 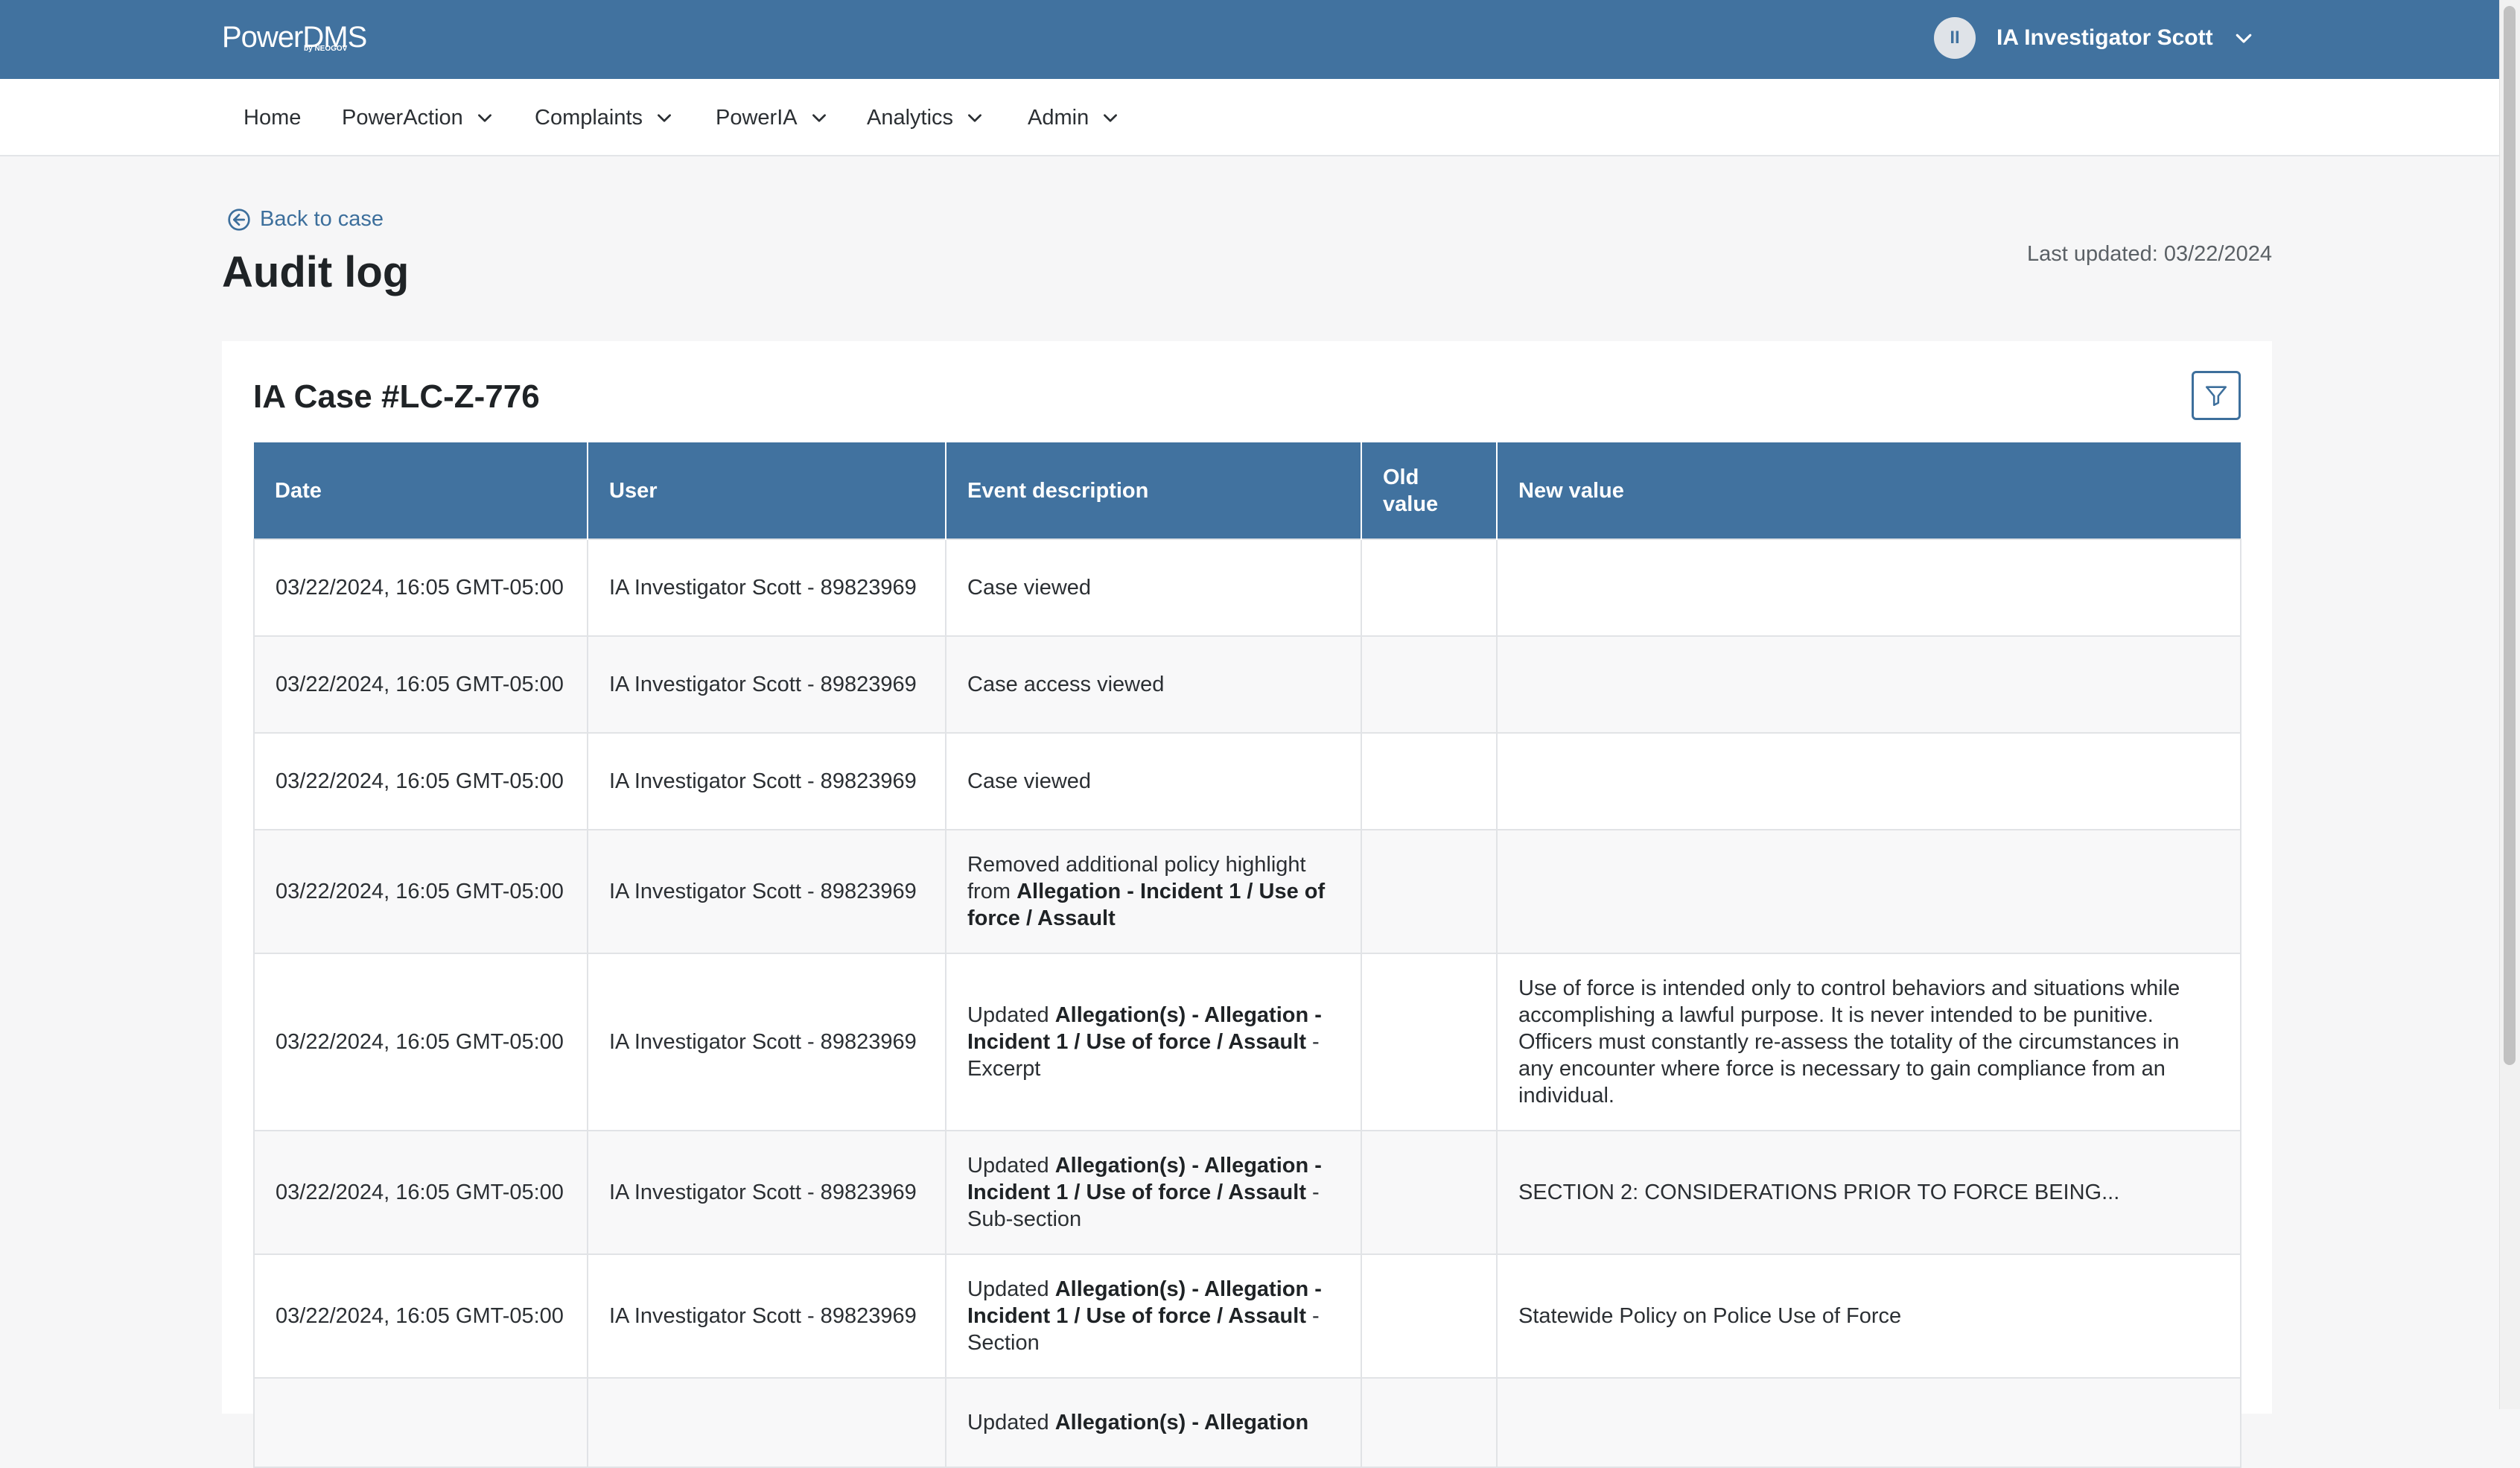 I want to click on filter-icon, so click(x=2216, y=396).